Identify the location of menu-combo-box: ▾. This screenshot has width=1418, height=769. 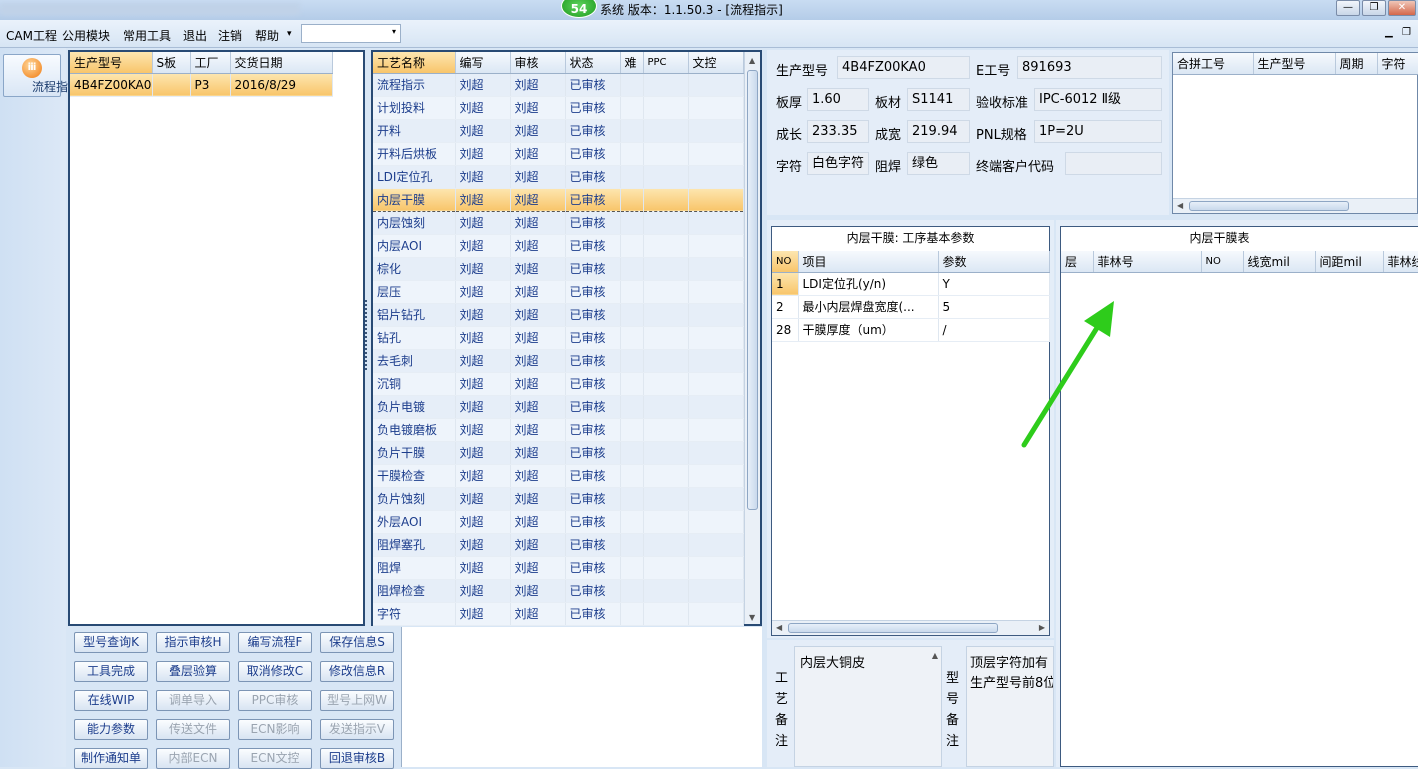
(351, 33).